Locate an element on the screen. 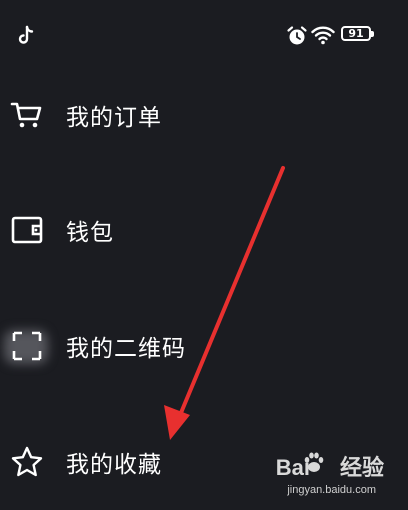  star-icon is located at coordinates (27, 461).